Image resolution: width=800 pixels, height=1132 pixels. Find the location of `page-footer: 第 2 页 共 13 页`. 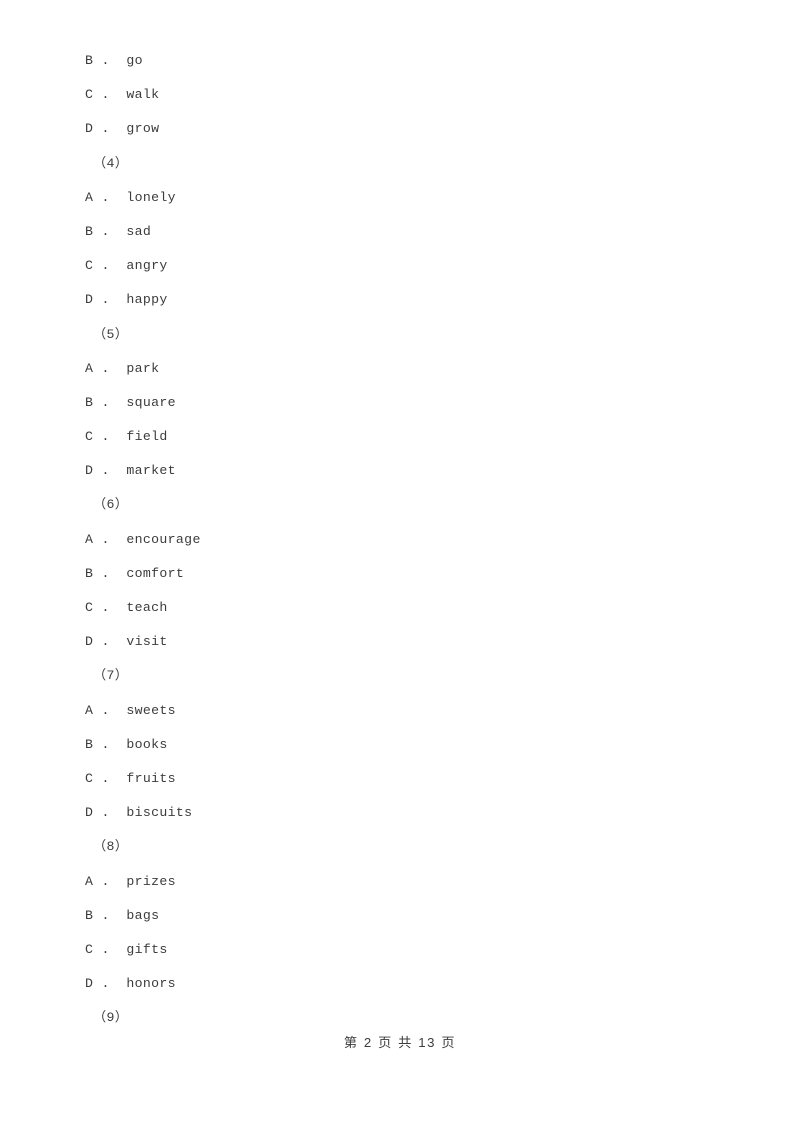

page-footer: 第 2 页 共 13 页 is located at coordinates (400, 1043).